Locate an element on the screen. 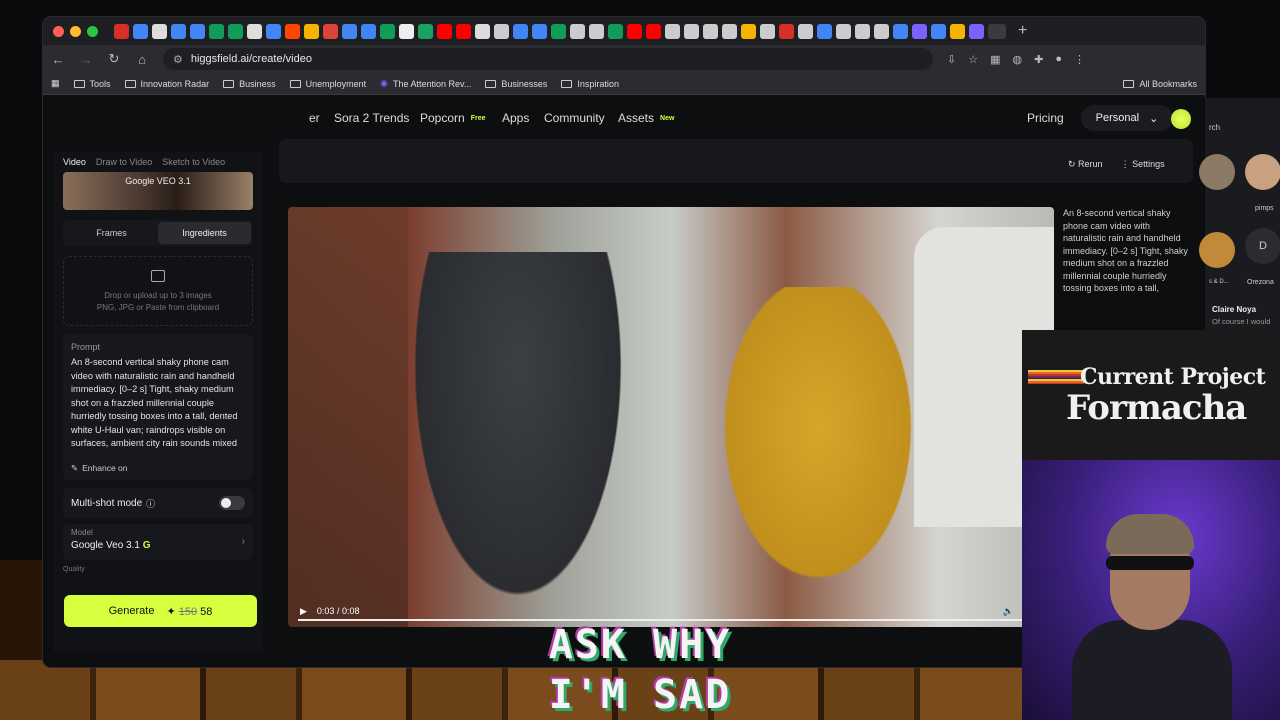 This screenshot has width=1280, height=720. back-icon: ← is located at coordinates (58, 59).